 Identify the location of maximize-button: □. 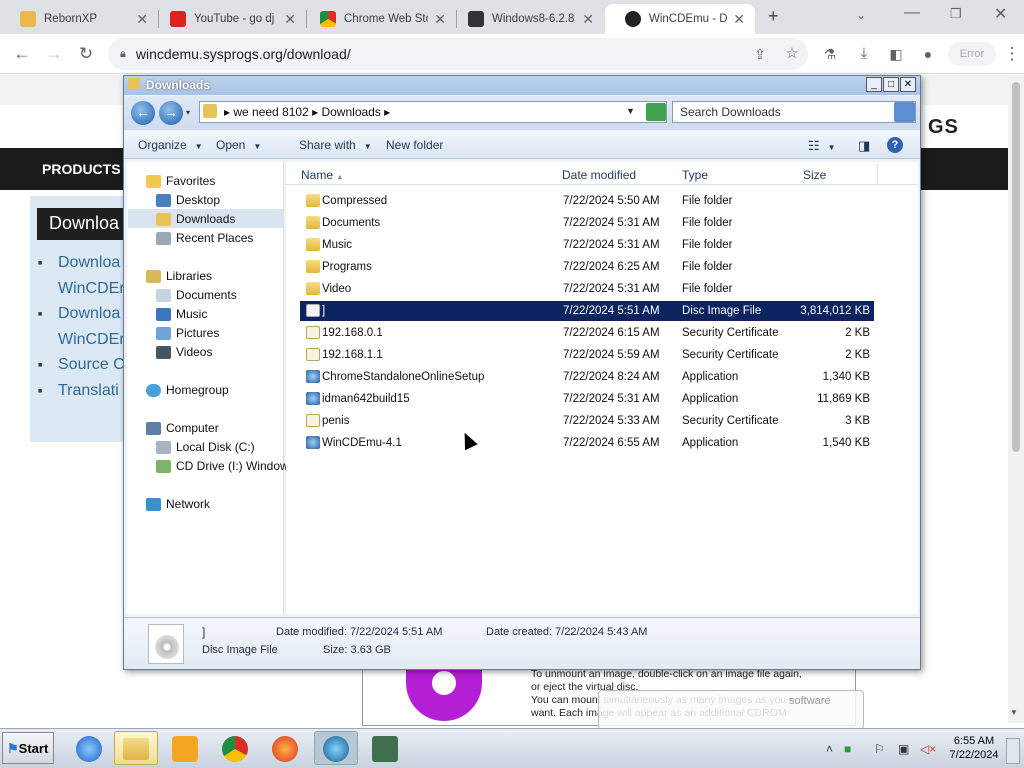
(891, 84).